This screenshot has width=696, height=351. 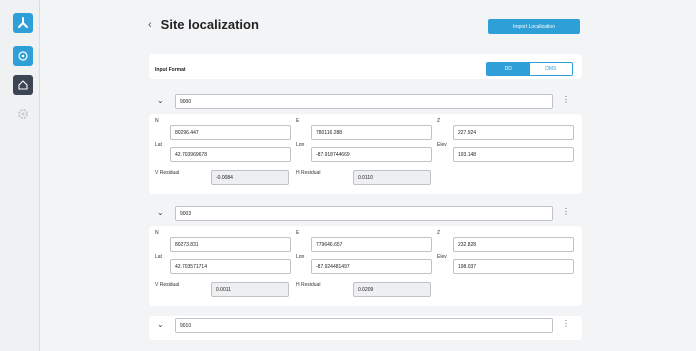 I want to click on page-header: ‹ Site localization, so click(x=203, y=24).